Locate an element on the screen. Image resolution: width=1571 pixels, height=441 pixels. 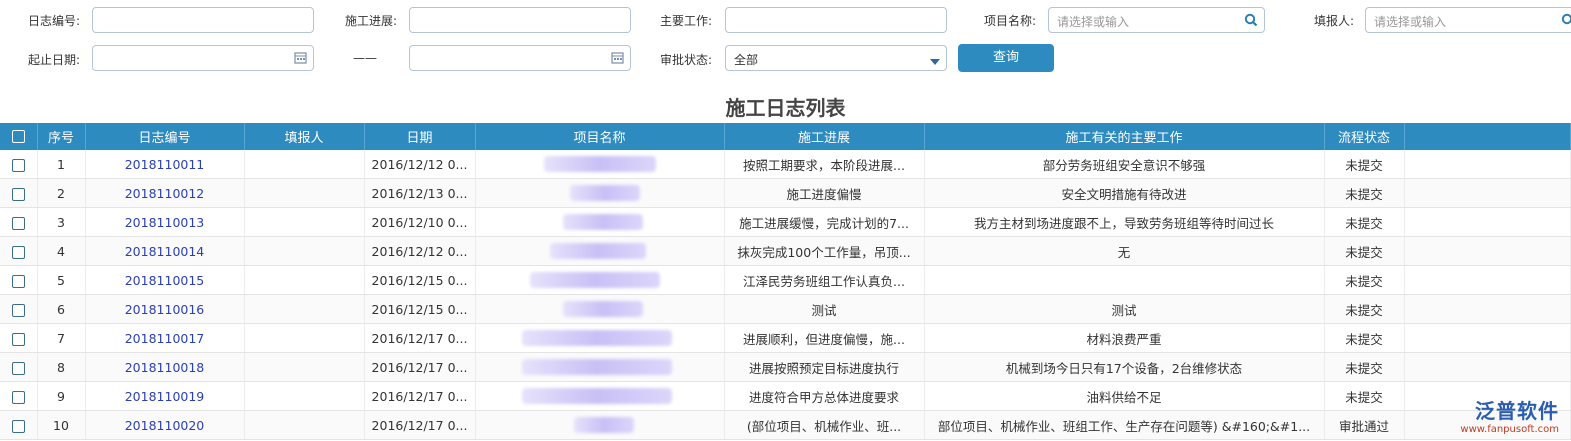
header-project: 项目名称 is located at coordinates (600, 136).